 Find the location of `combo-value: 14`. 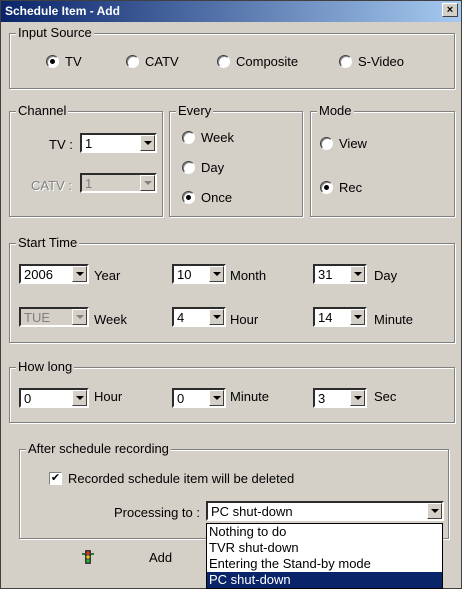

combo-value: 14 is located at coordinates (325, 317).